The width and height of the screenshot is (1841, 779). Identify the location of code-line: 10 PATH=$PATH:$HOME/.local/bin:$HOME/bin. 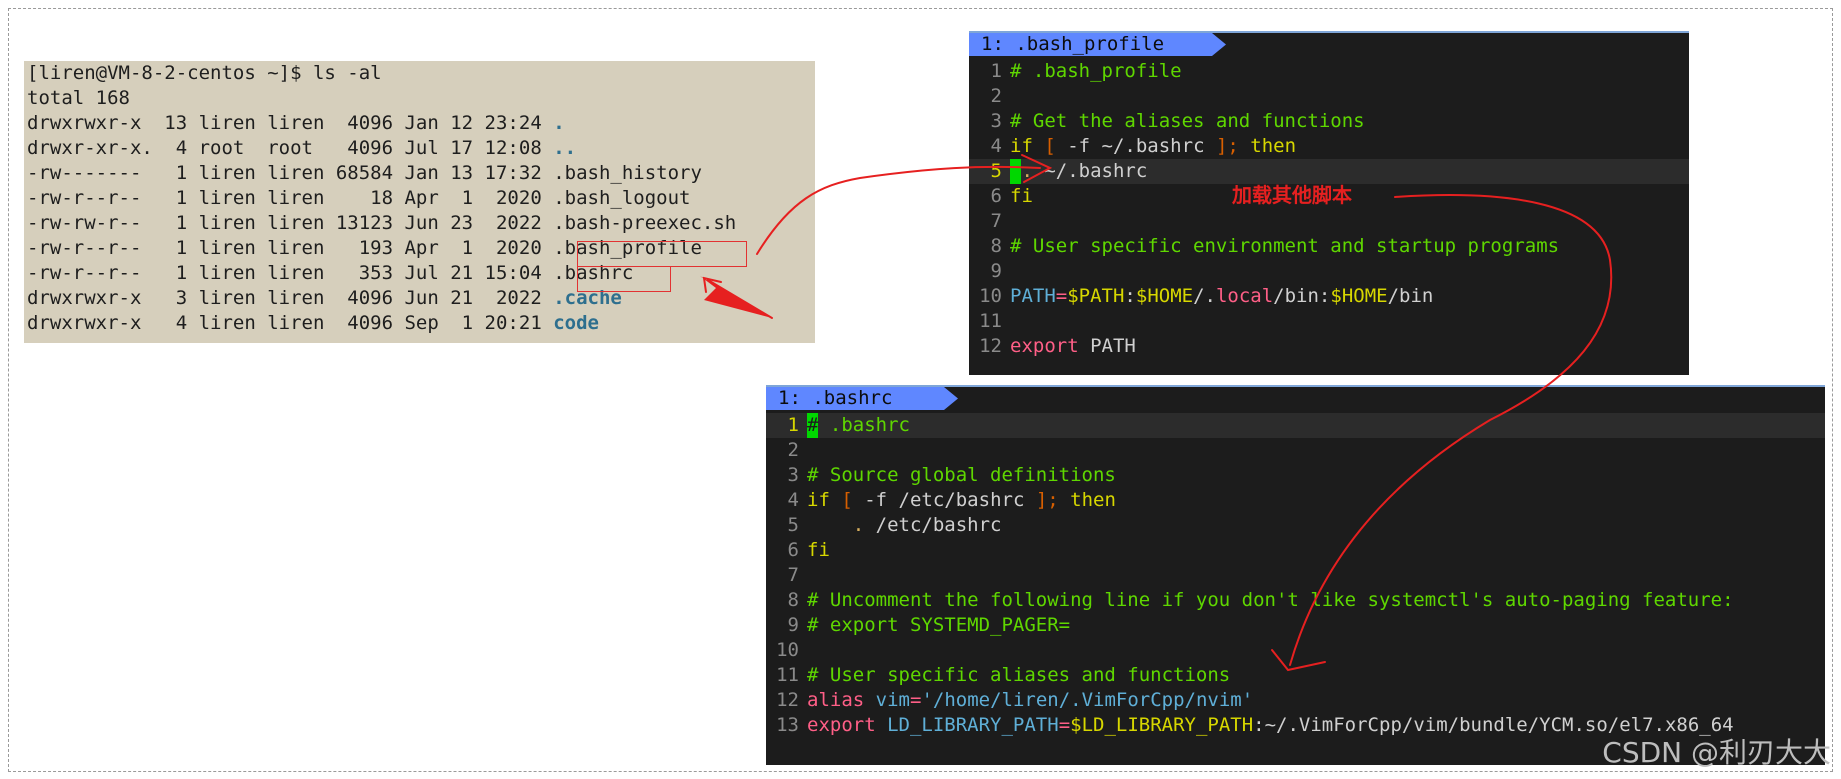
(1329, 296).